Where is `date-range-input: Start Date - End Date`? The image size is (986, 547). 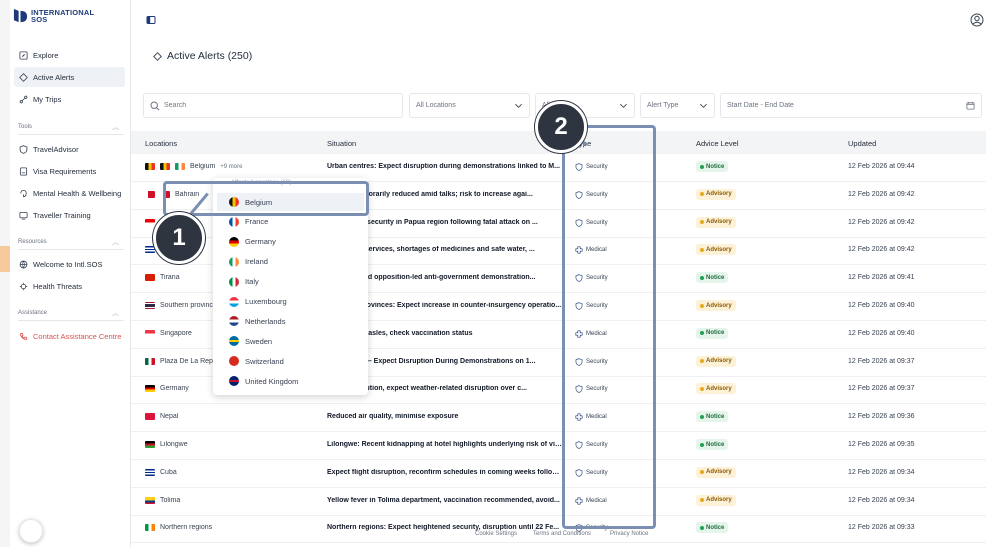 date-range-input: Start Date - End Date is located at coordinates (851, 105).